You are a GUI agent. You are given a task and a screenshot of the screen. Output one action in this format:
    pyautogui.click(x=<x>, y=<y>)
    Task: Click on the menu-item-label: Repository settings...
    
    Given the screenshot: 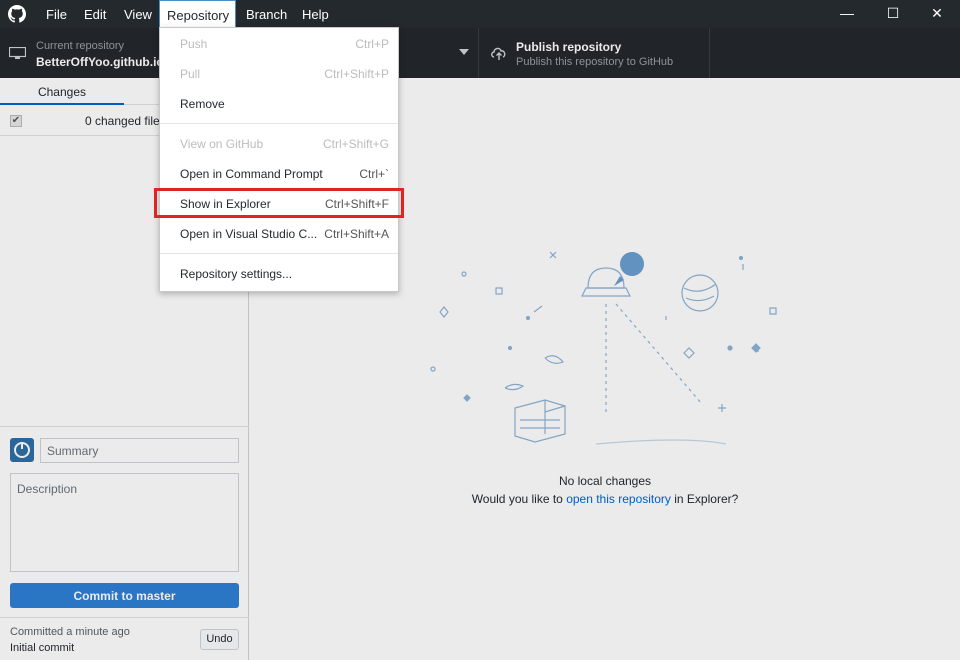 What is the action you would take?
    pyautogui.click(x=236, y=274)
    